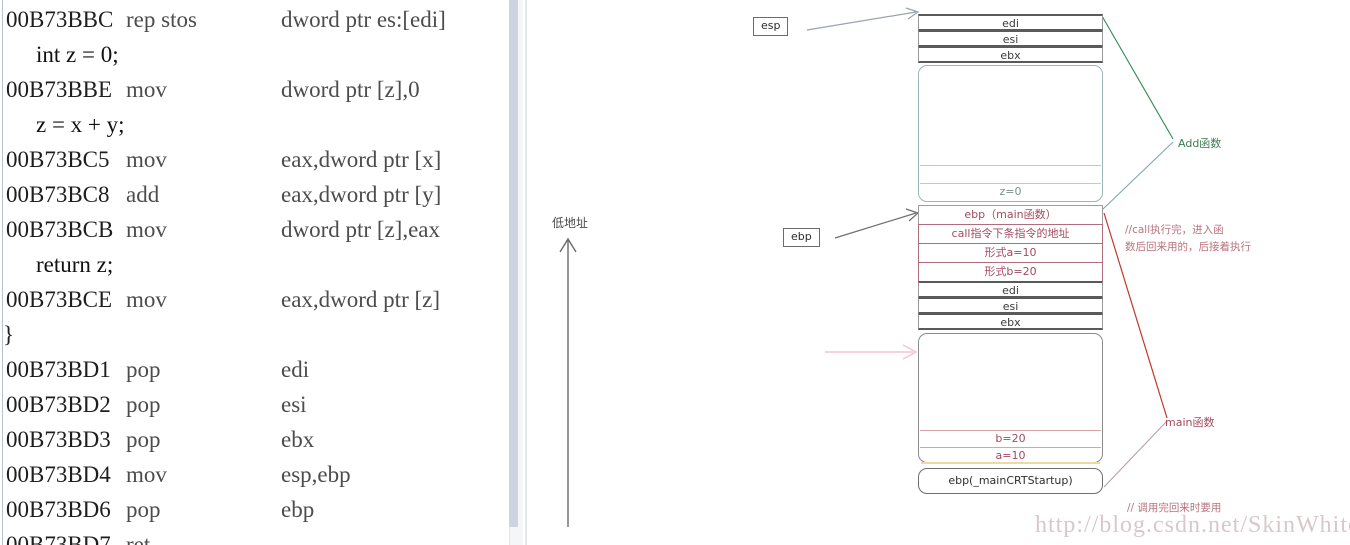 Image resolution: width=1350 pixels, height=545 pixels. What do you see at coordinates (1192, 525) in the screenshot?
I see `csdn-watermark: http://blog.csdn.net/SkinWhite` at bounding box center [1192, 525].